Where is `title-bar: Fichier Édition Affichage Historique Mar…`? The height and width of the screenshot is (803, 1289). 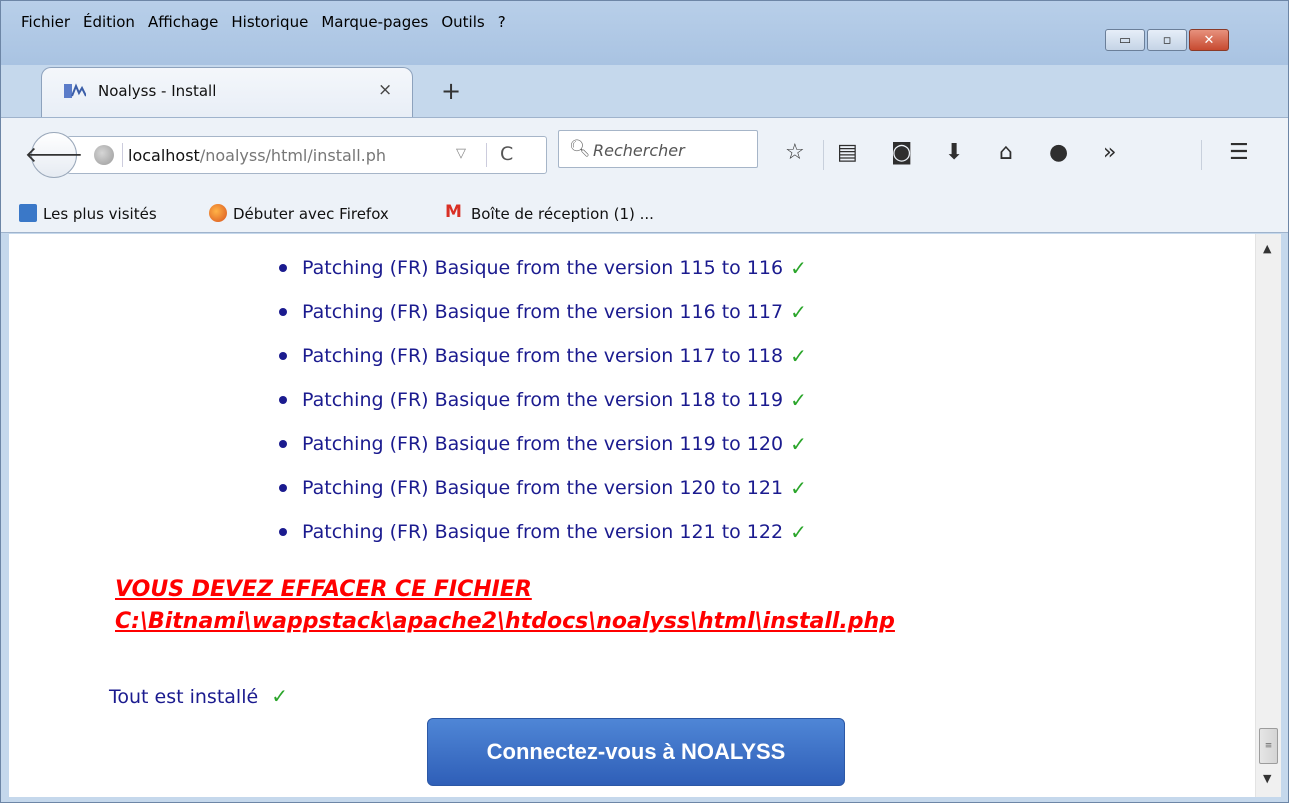
title-bar: Fichier Édition Affichage Historique Mar… is located at coordinates (644, 33).